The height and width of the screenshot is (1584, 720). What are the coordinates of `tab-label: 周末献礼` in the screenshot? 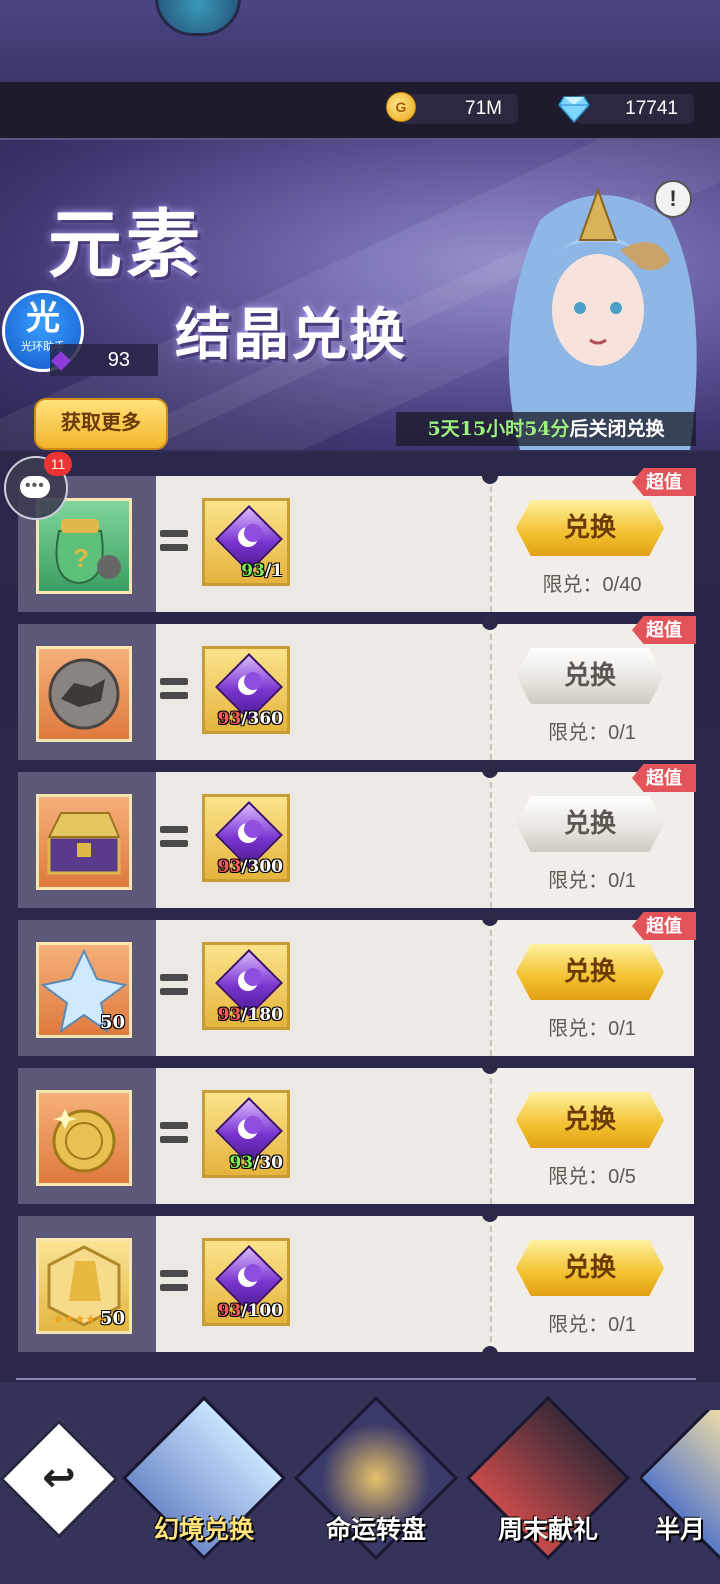 It's located at (547, 1529).